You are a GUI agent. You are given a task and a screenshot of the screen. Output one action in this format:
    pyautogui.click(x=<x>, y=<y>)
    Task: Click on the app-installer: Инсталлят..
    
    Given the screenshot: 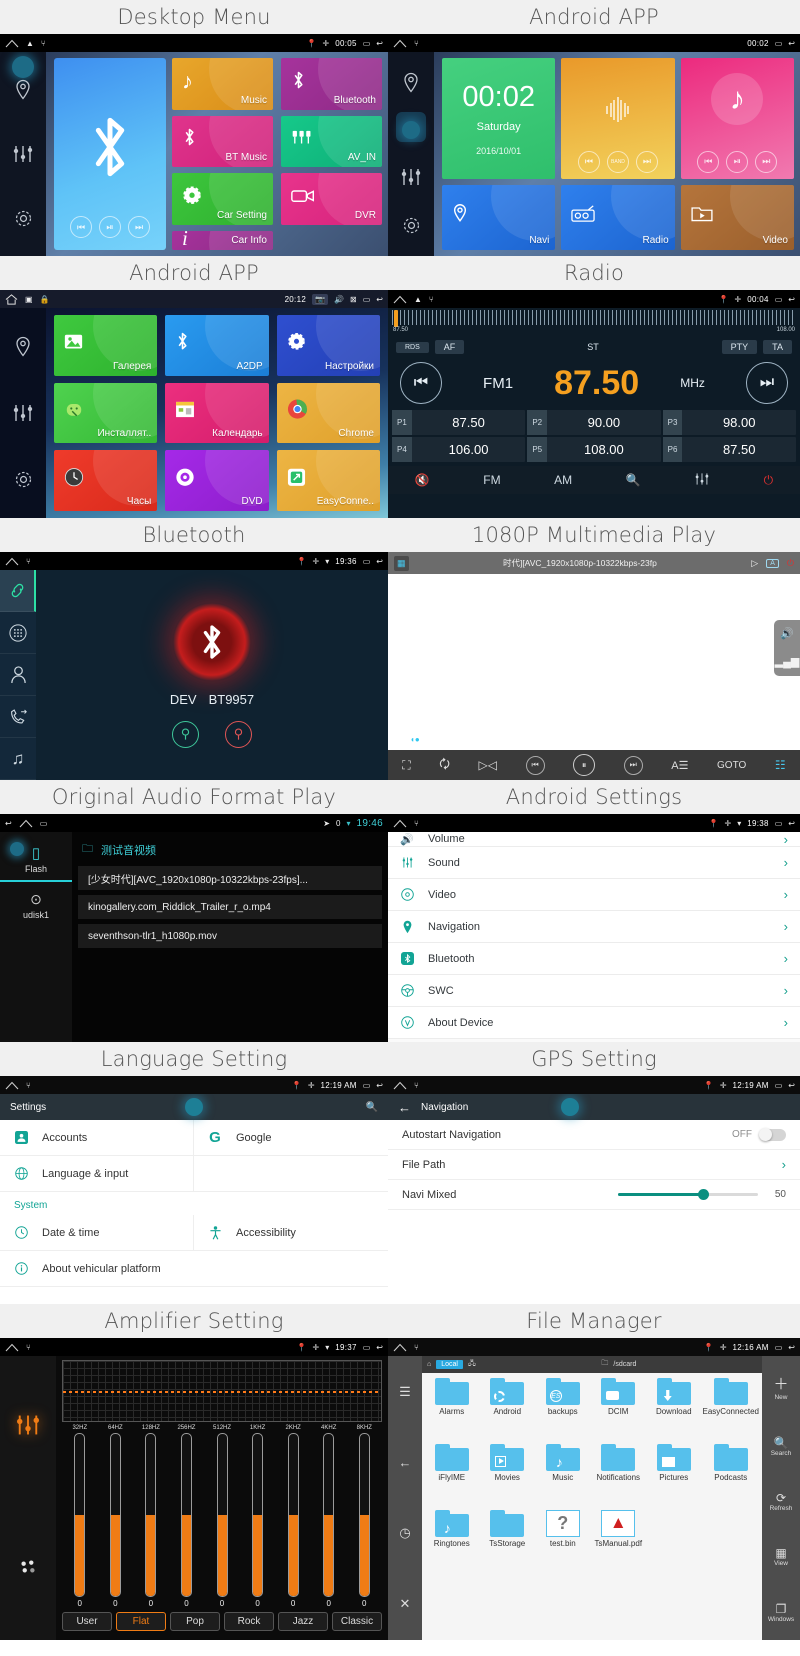 What is the action you would take?
    pyautogui.click(x=106, y=413)
    